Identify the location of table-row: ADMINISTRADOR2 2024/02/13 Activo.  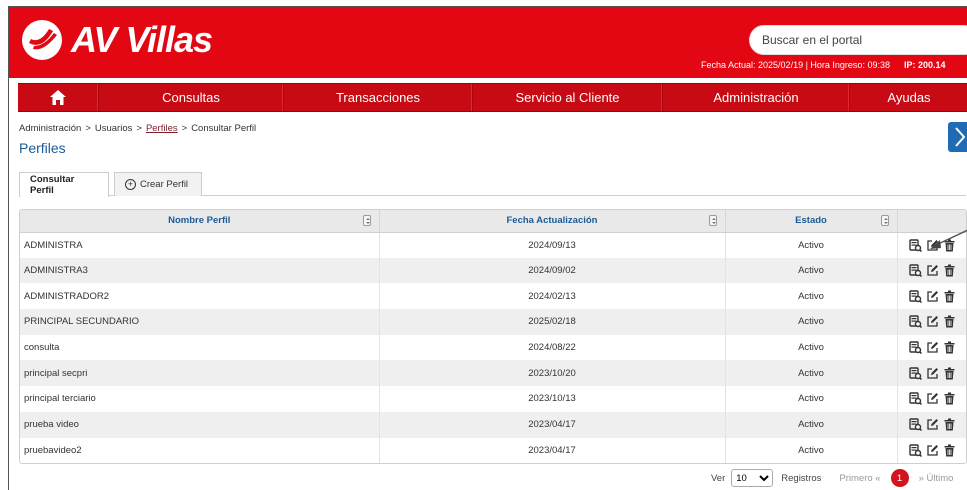
(493, 296).